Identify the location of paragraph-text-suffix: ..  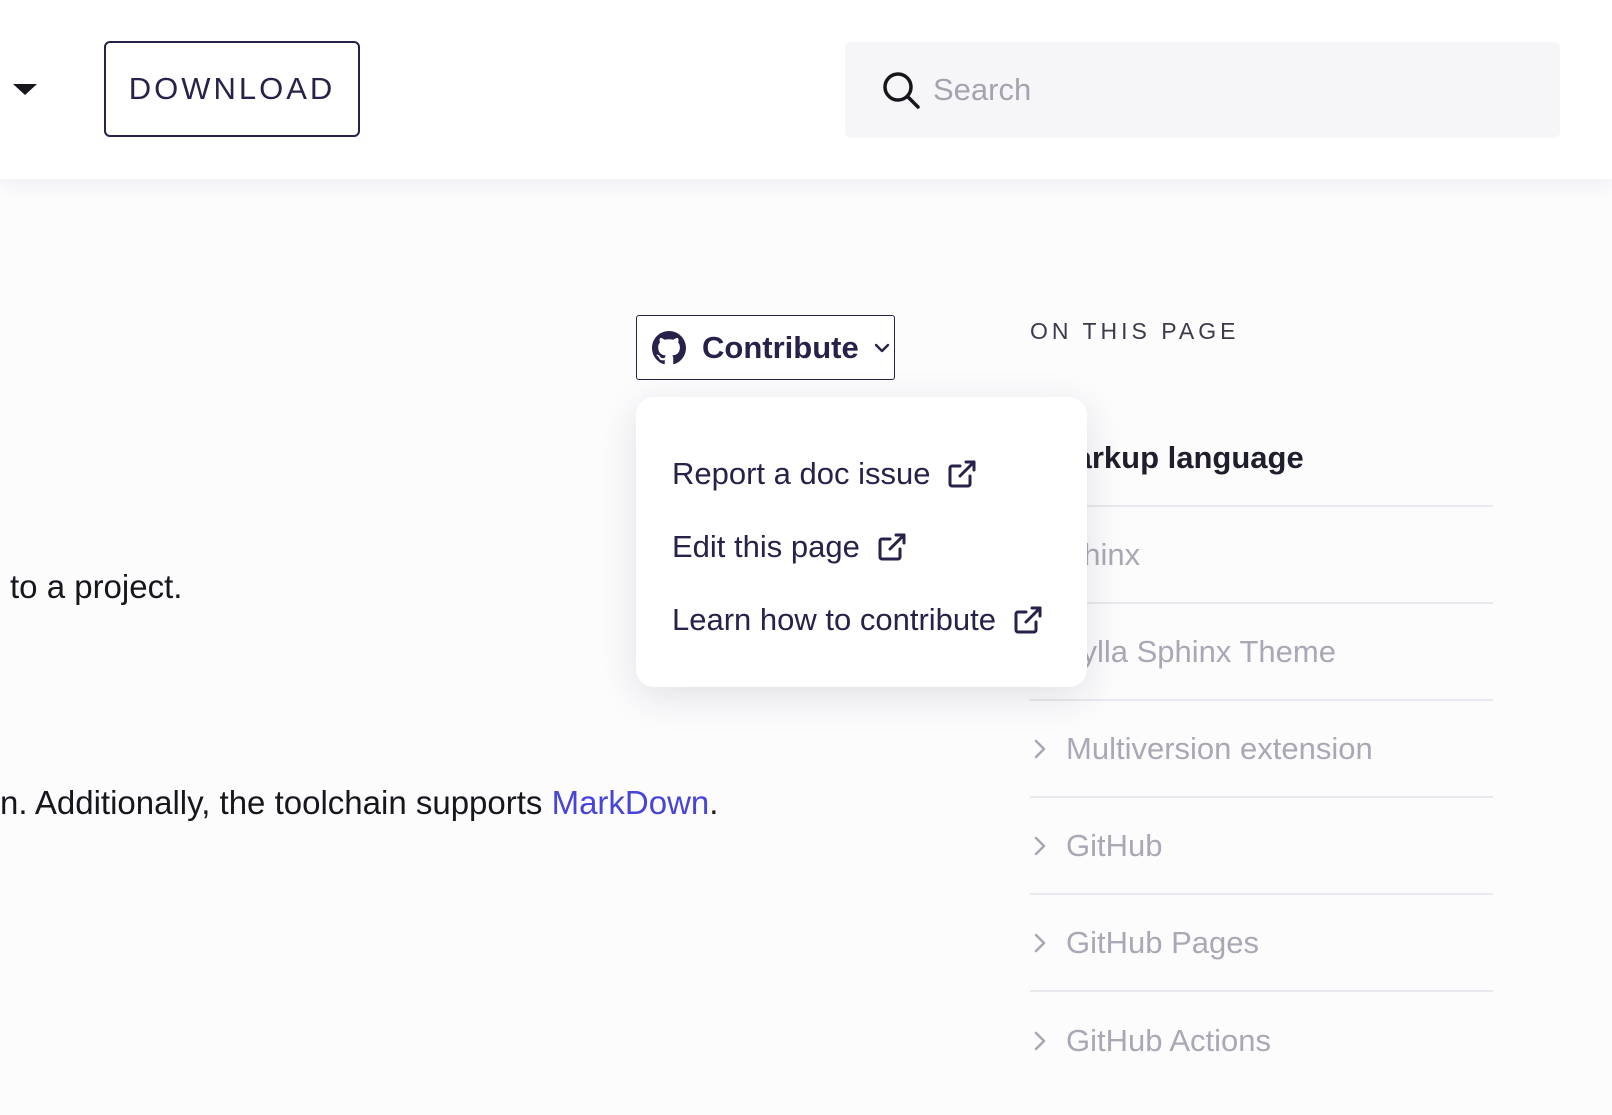
(714, 802).